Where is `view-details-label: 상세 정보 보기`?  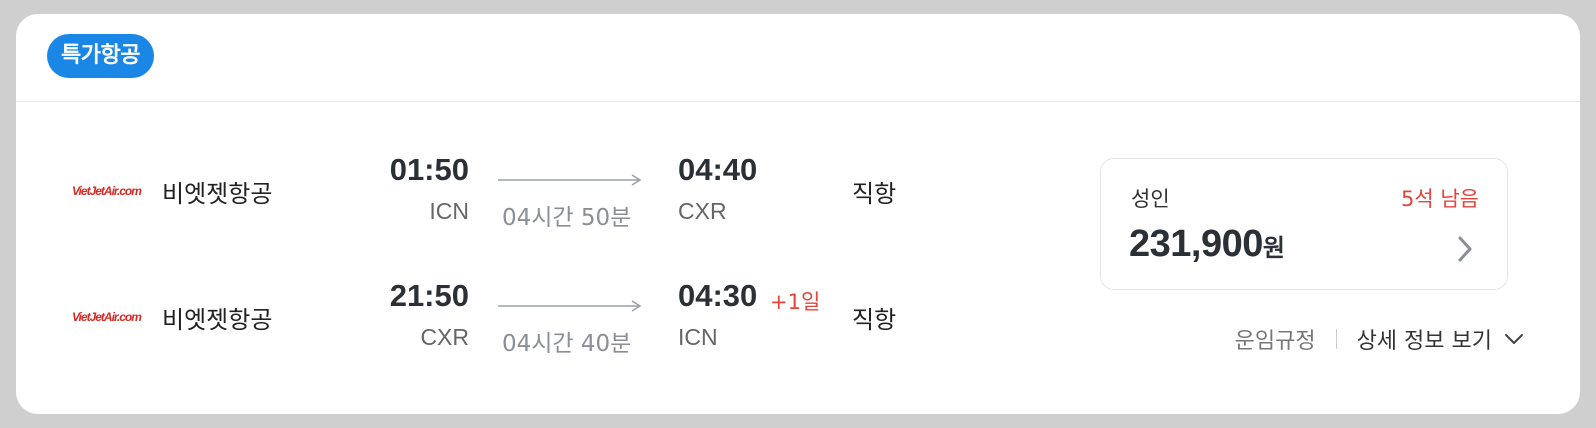
view-details-label: 상세 정보 보기 is located at coordinates (1424, 341).